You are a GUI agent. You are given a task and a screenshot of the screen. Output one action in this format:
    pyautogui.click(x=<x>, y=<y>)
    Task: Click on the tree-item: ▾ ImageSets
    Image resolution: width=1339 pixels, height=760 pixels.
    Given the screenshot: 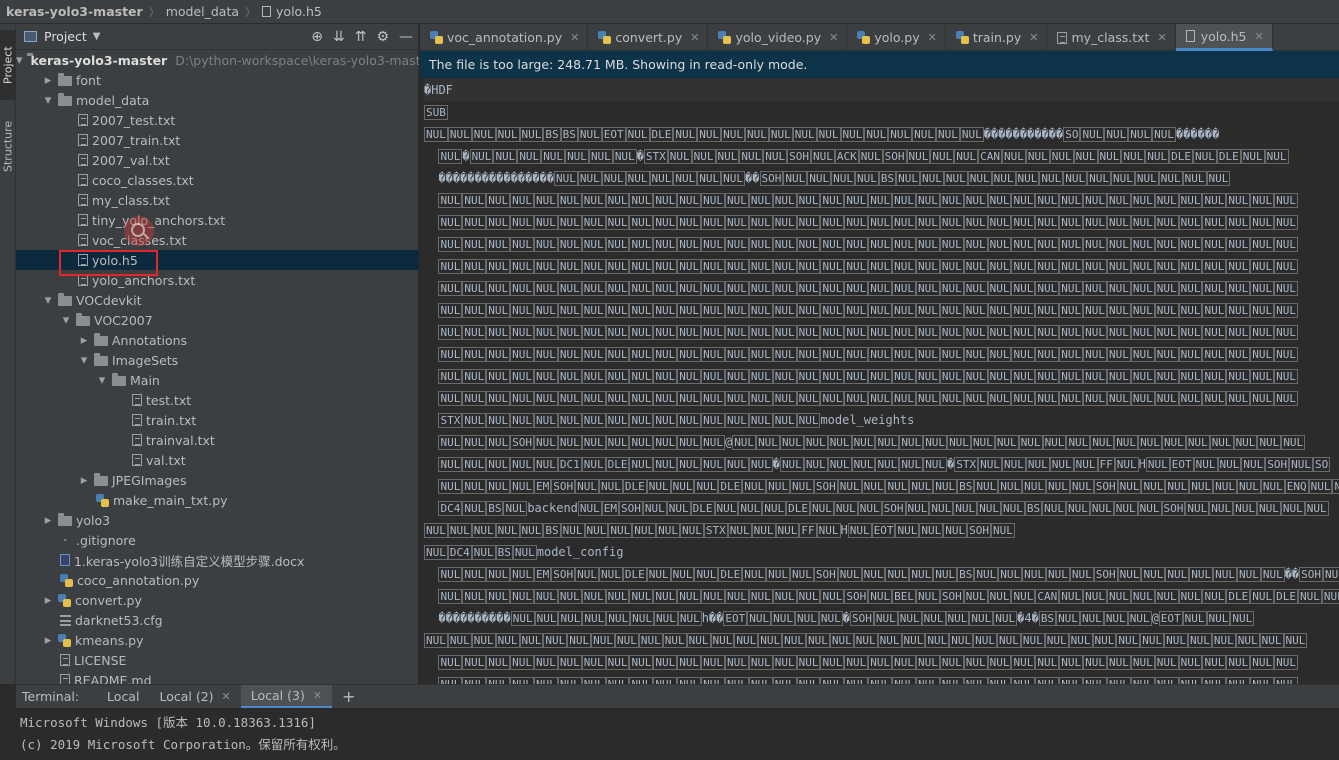 What is the action you would take?
    pyautogui.click(x=217, y=360)
    